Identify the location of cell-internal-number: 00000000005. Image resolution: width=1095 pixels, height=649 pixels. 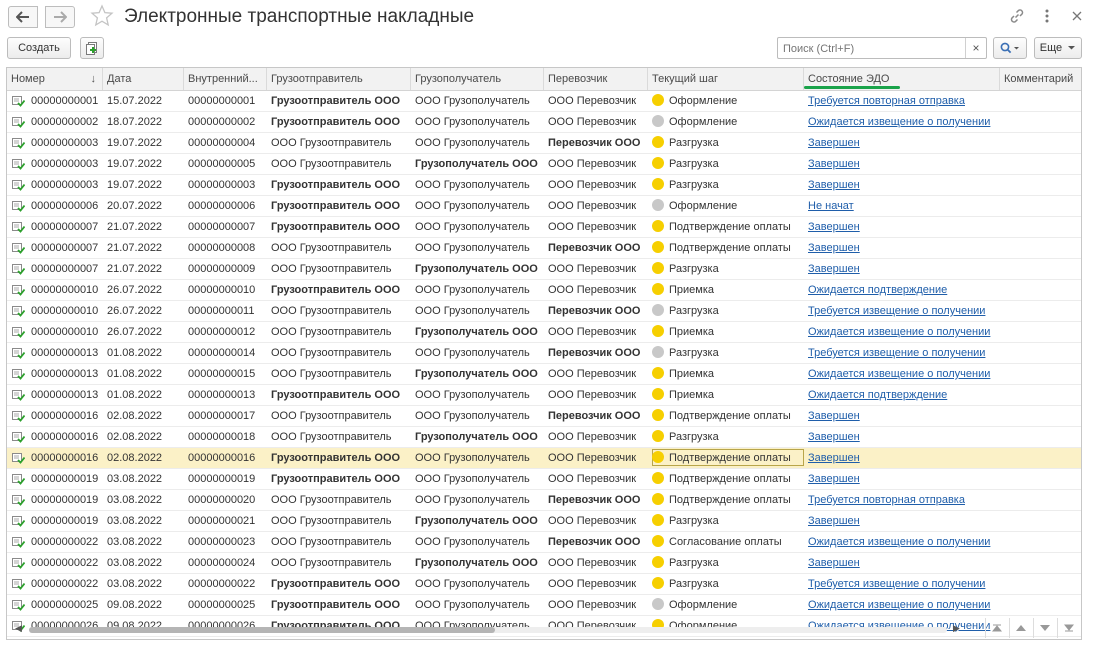
(222, 164).